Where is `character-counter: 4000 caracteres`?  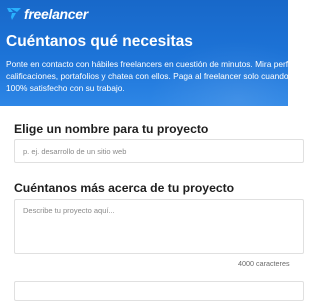 character-counter: 4000 caracteres is located at coordinates (264, 263).